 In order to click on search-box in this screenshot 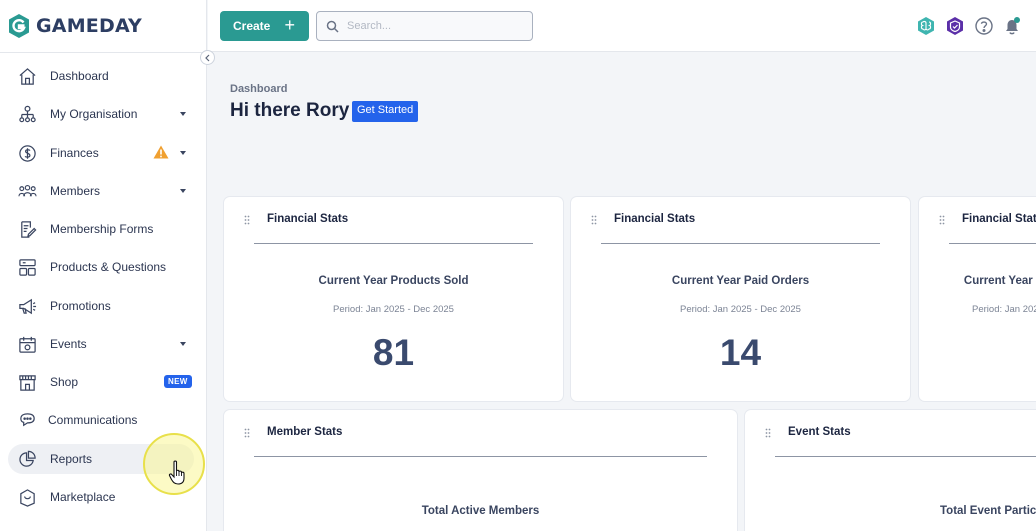, I will do `click(424, 26)`.